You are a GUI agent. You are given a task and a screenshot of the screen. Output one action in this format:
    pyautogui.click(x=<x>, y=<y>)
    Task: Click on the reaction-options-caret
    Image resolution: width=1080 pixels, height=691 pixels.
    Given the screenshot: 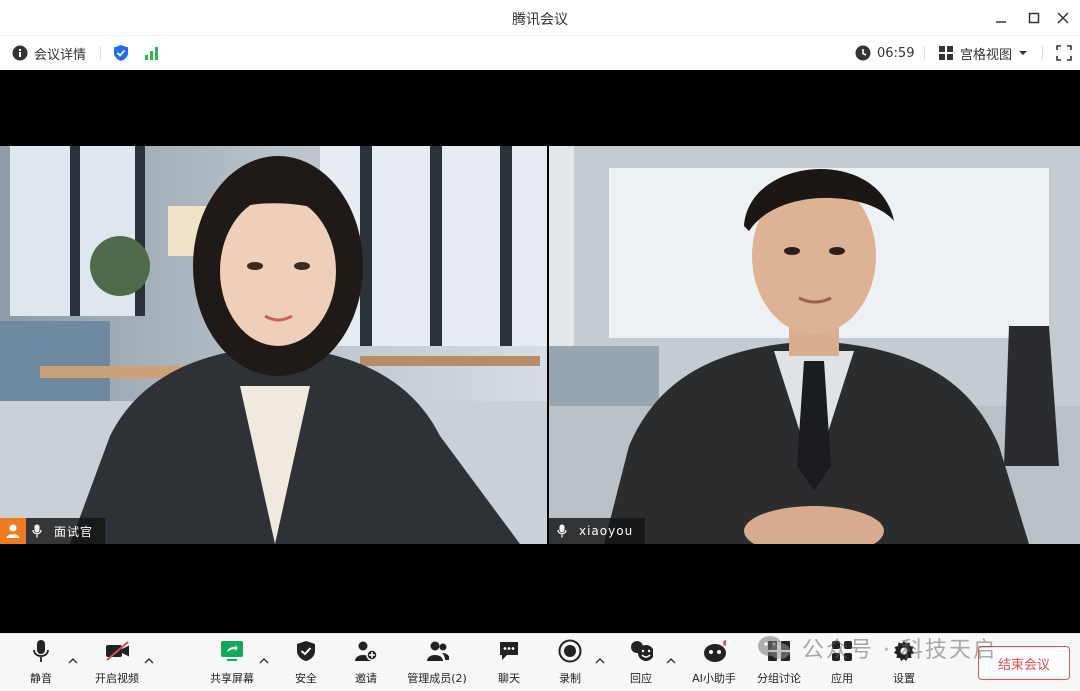 What is the action you would take?
    pyautogui.click(x=671, y=661)
    